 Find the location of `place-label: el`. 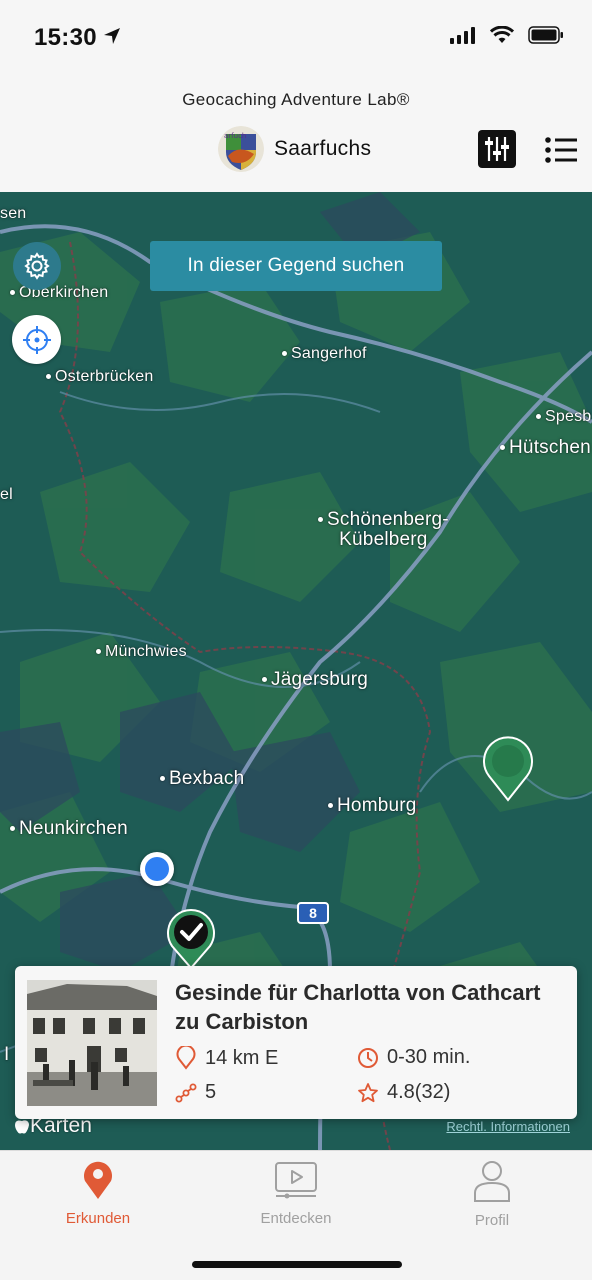

place-label: el is located at coordinates (6, 494).